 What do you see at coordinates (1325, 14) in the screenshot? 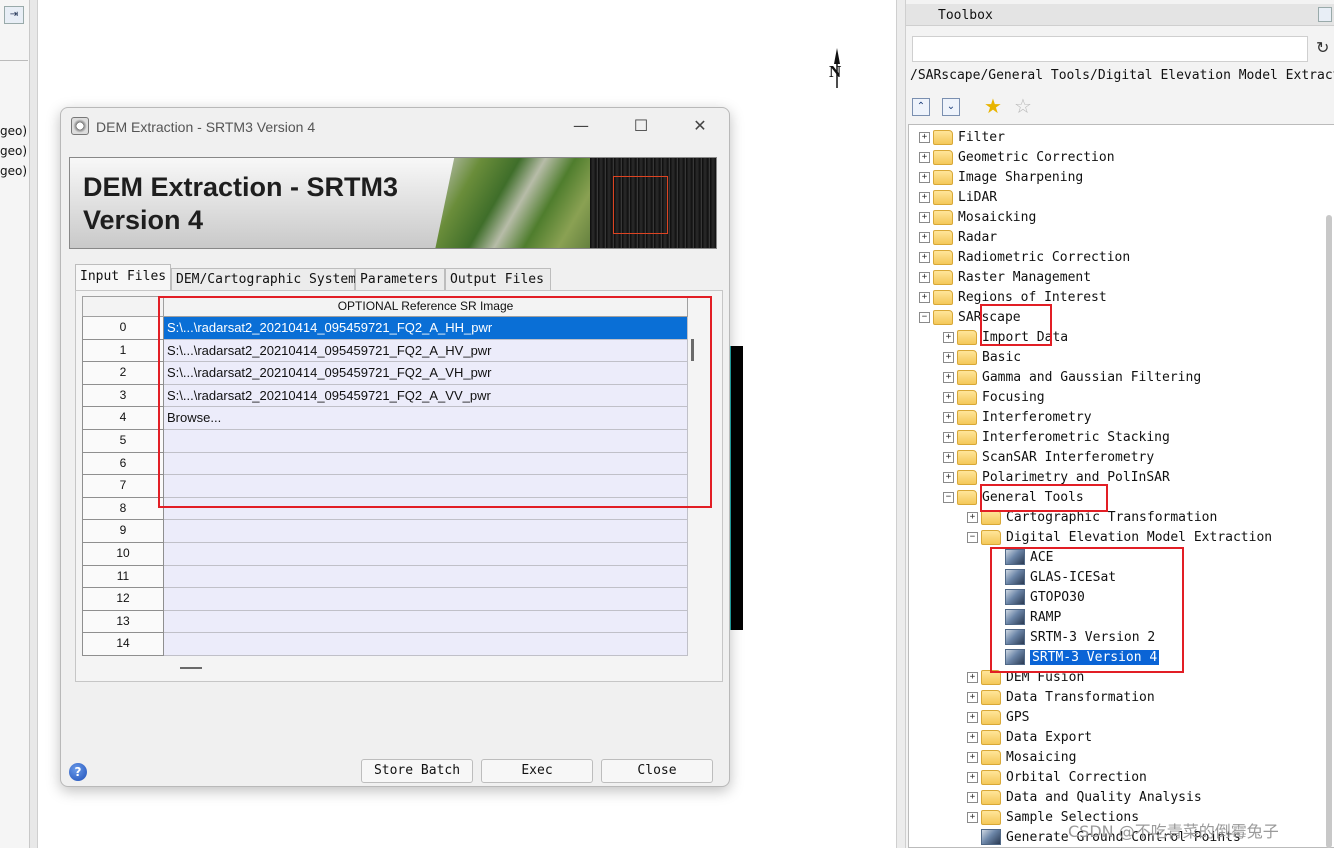
I see `pin-icon` at bounding box center [1325, 14].